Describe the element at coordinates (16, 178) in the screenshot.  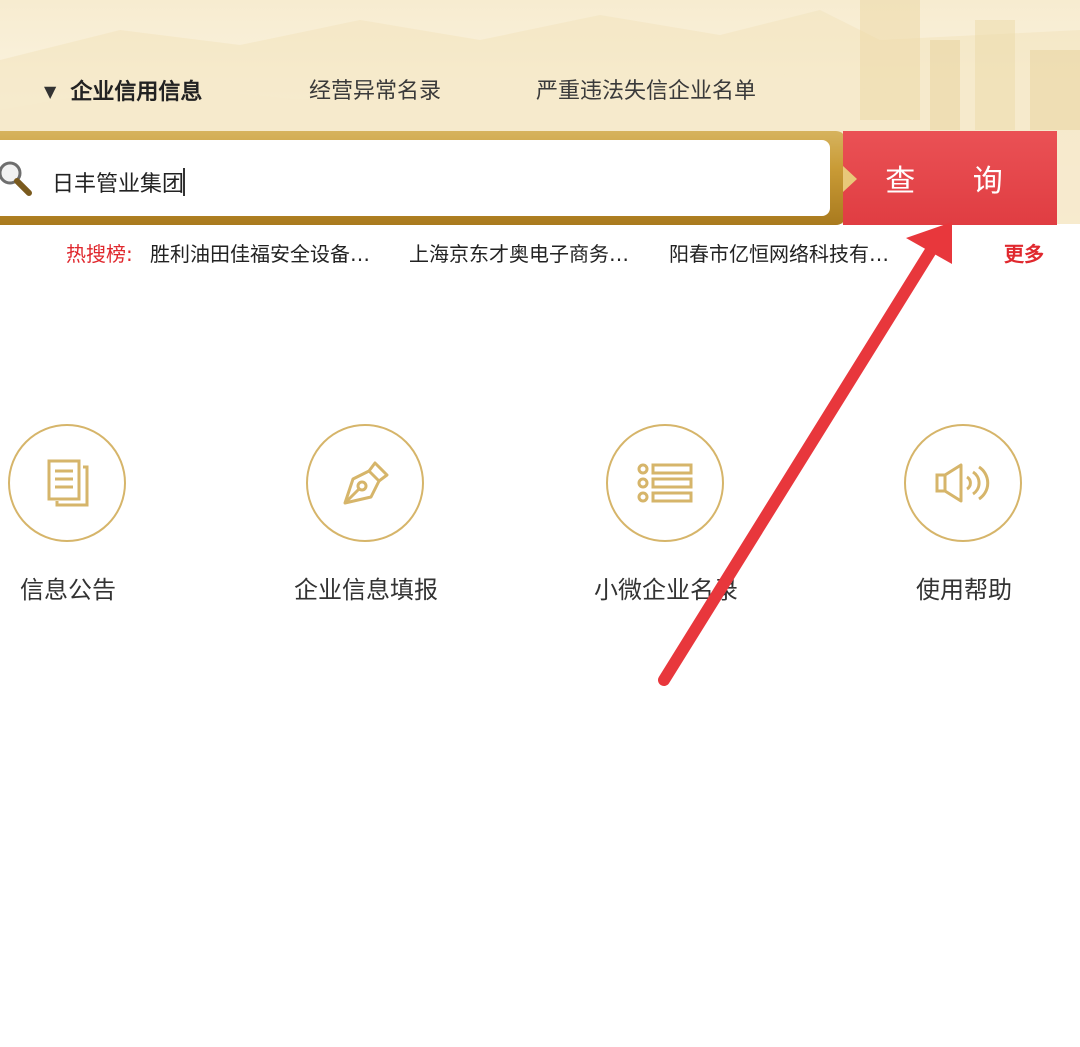
I see `search-icon` at that location.